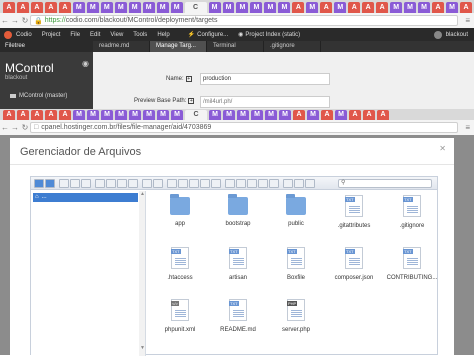  Describe the element at coordinates (158, 183) in the screenshot. I see `open-button` at that location.